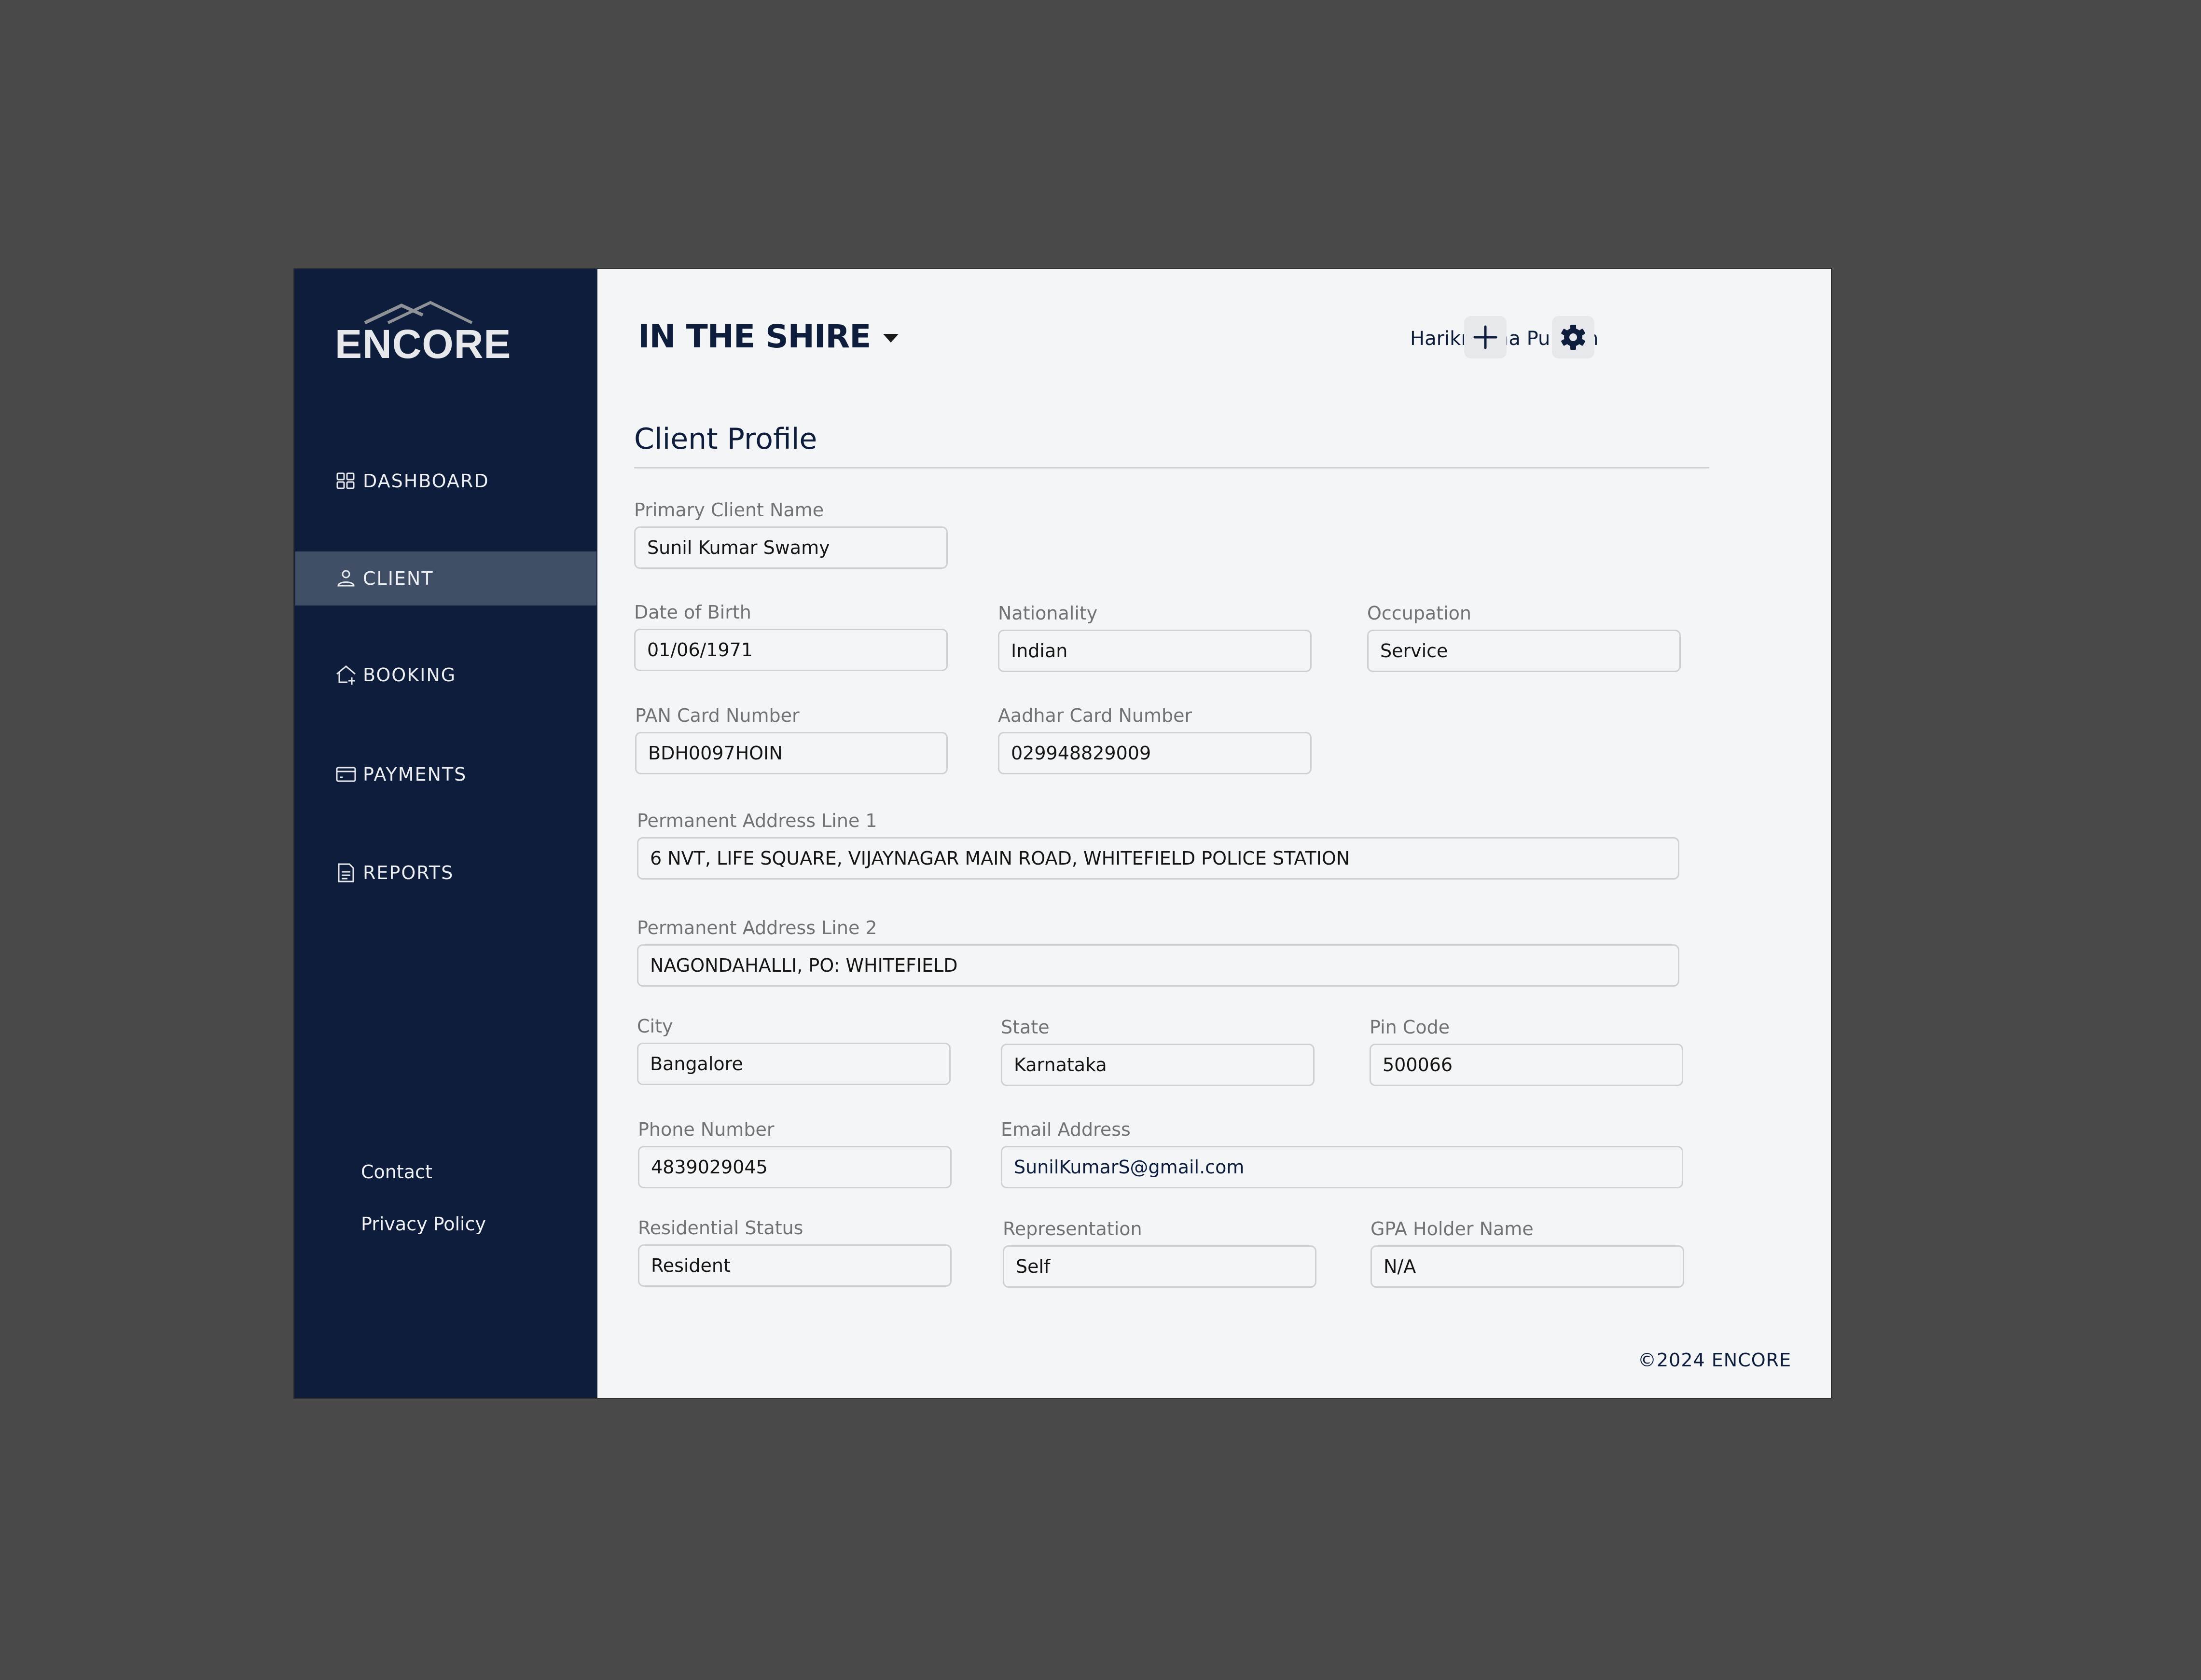 The width and height of the screenshot is (2201, 1680). What do you see at coordinates (1524, 651) in the screenshot?
I see `occupation-input: Service` at bounding box center [1524, 651].